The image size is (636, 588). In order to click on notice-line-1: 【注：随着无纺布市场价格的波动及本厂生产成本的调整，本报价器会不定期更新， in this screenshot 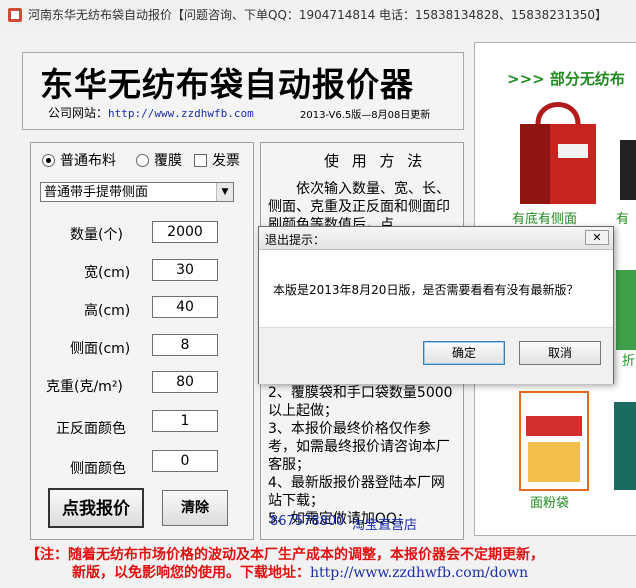, I will do `click(285, 555)`.